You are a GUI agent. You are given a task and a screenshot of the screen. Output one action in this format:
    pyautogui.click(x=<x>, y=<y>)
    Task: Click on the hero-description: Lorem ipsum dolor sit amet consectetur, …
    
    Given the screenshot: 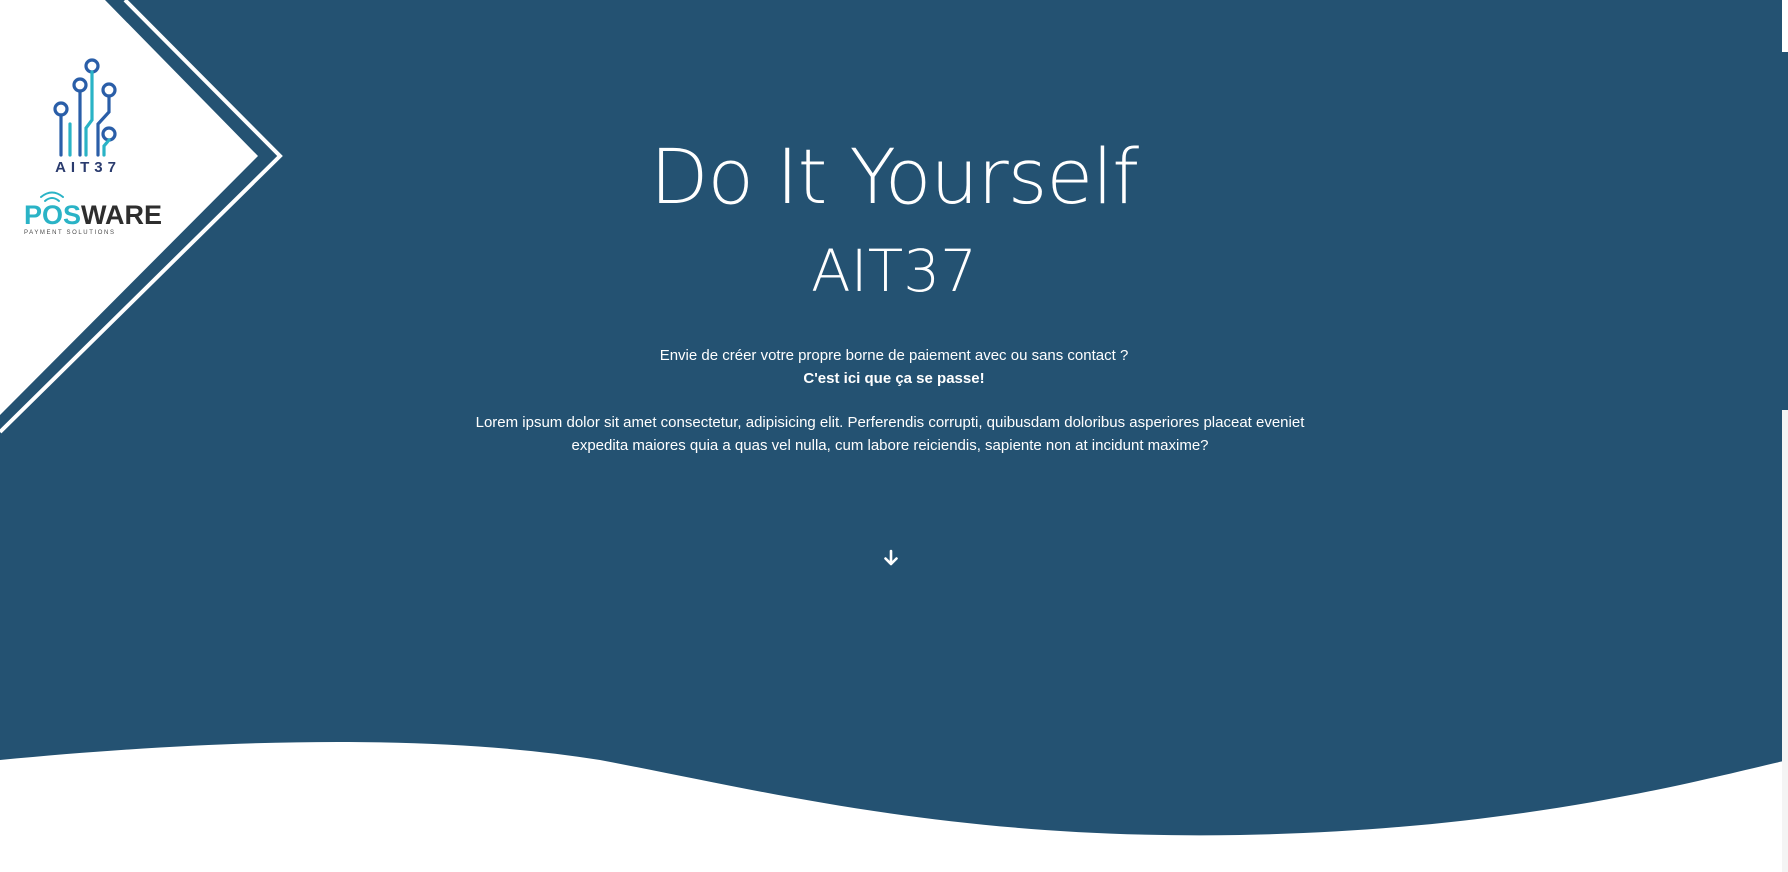 What is the action you would take?
    pyautogui.click(x=890, y=434)
    